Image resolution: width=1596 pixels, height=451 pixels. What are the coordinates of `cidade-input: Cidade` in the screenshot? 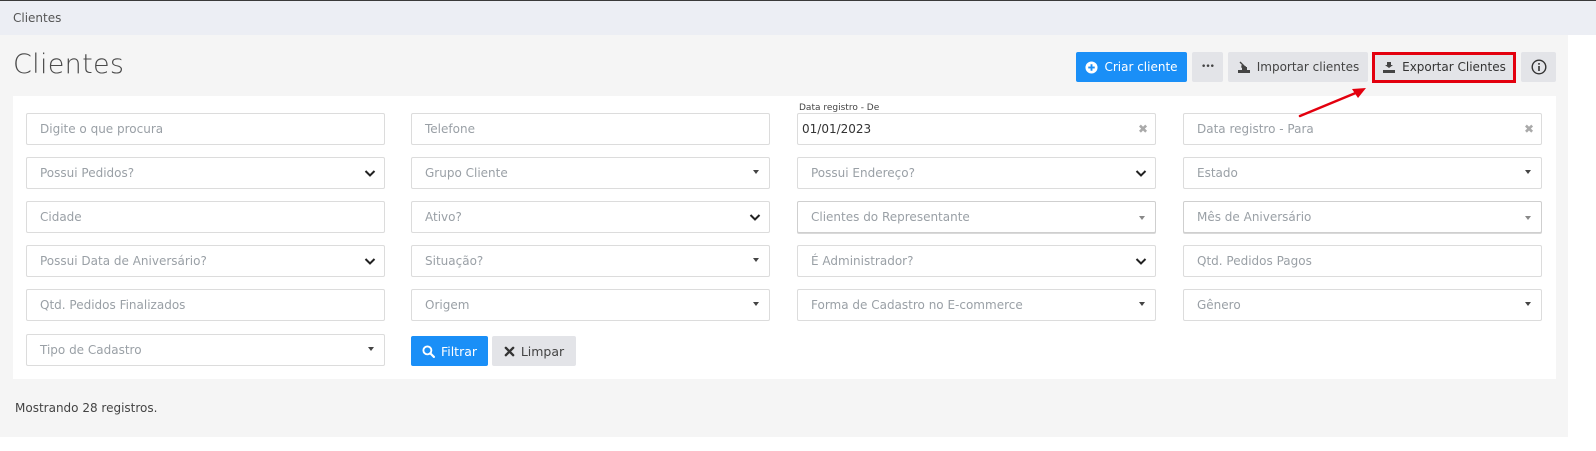 It's located at (205, 217).